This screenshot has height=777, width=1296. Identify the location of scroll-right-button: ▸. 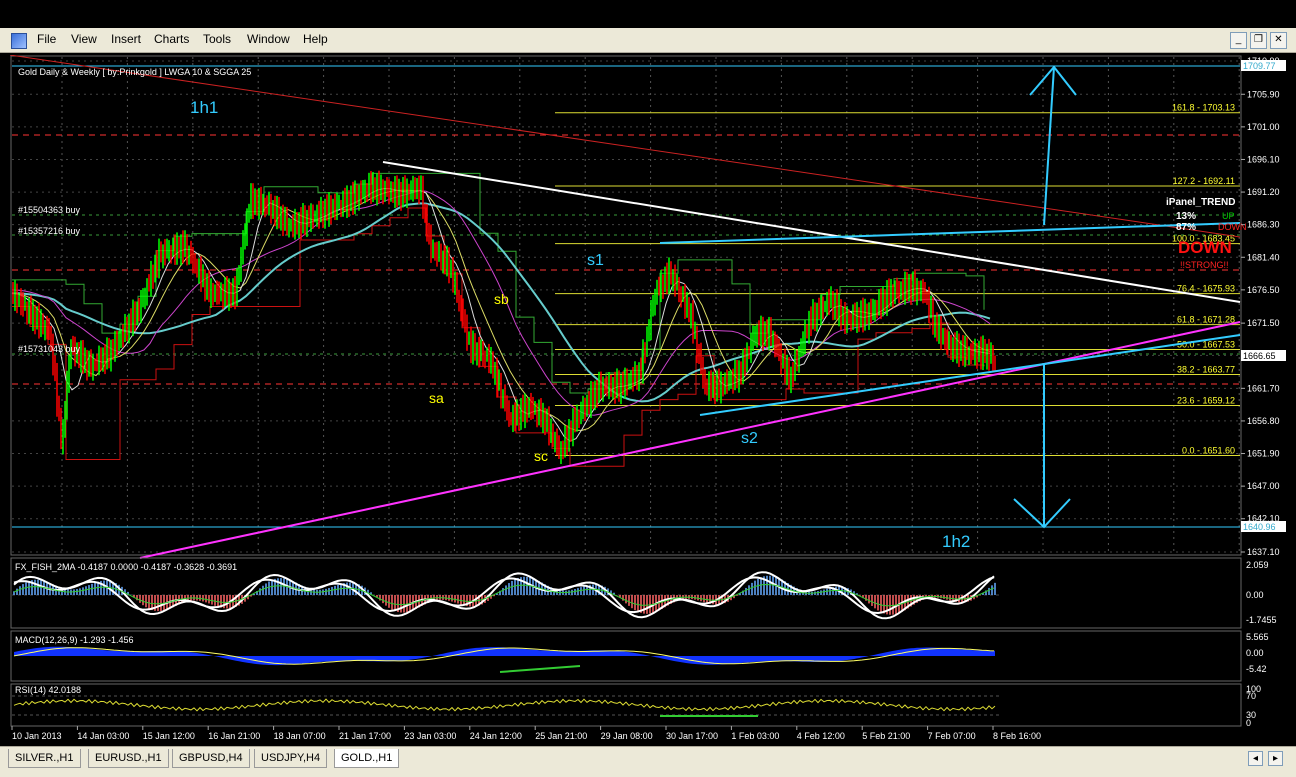
(1275, 758).